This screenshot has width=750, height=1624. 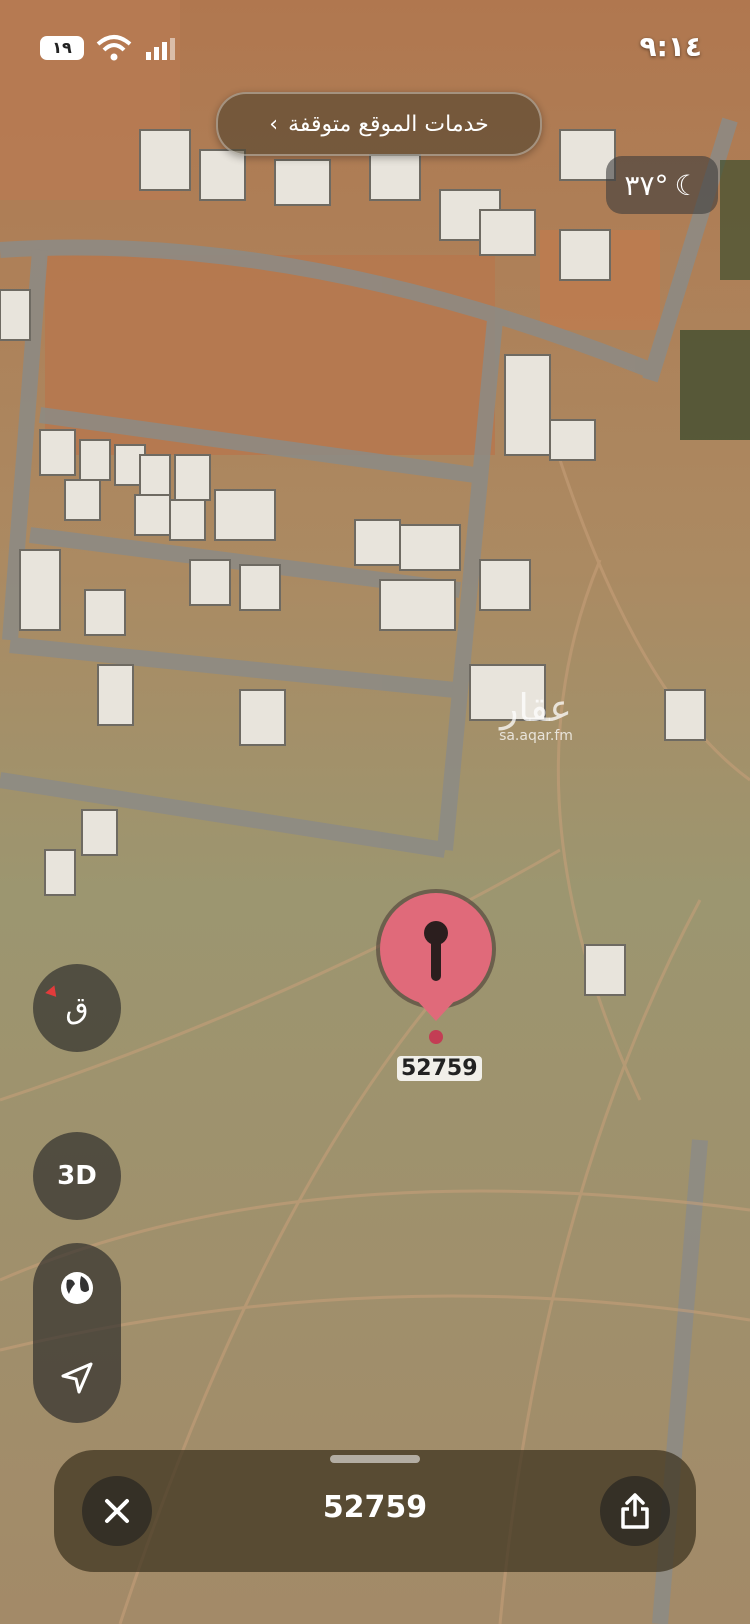 I want to click on compass-label: ق, so click(x=77, y=1008).